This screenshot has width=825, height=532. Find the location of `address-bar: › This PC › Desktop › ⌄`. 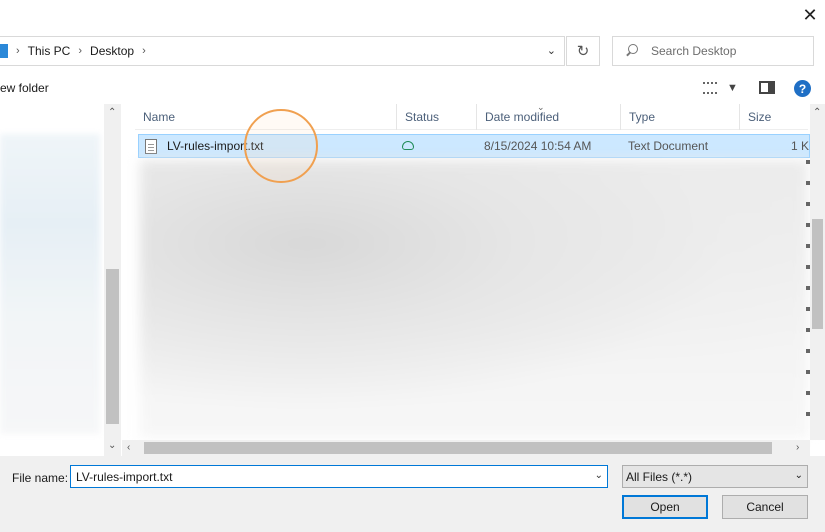

address-bar: › This PC › Desktop › ⌄ is located at coordinates (282, 51).